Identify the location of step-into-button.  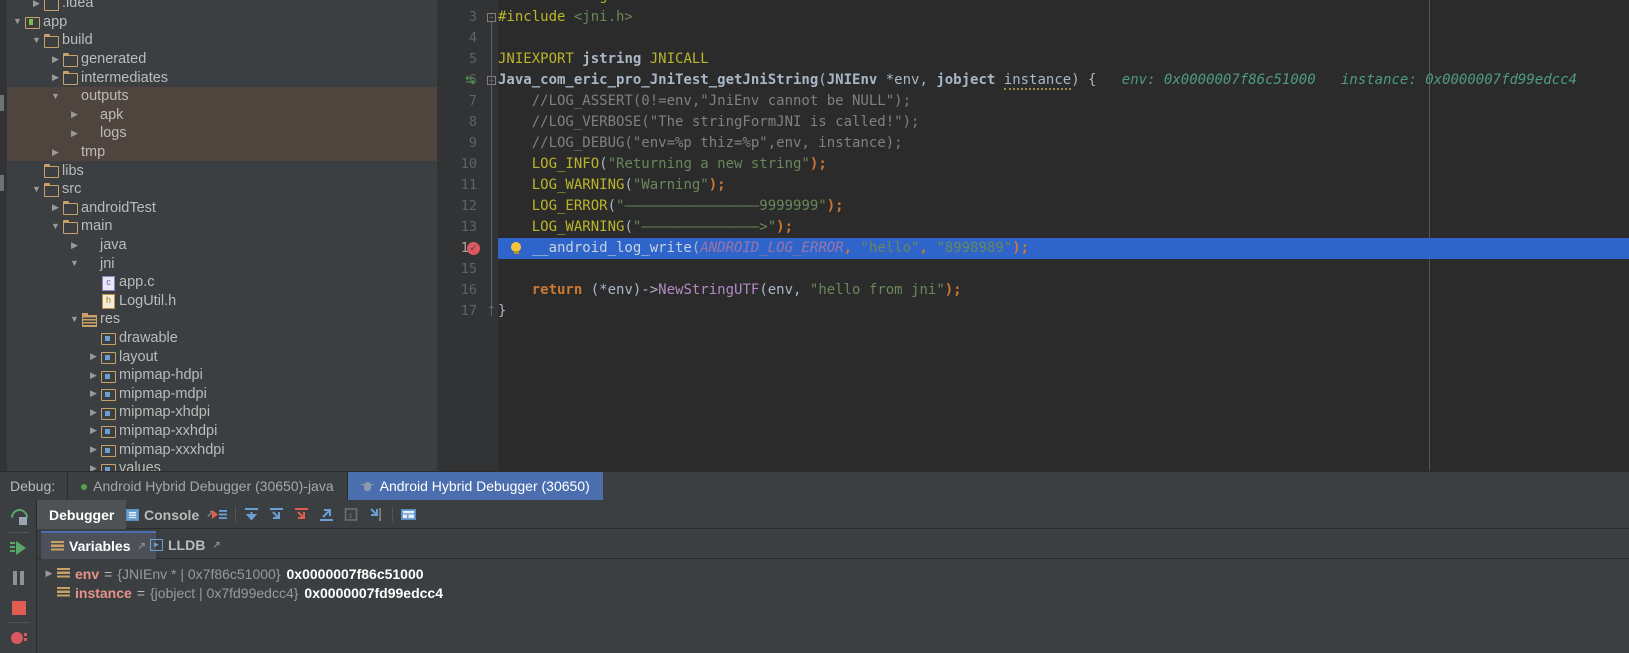
(276, 514).